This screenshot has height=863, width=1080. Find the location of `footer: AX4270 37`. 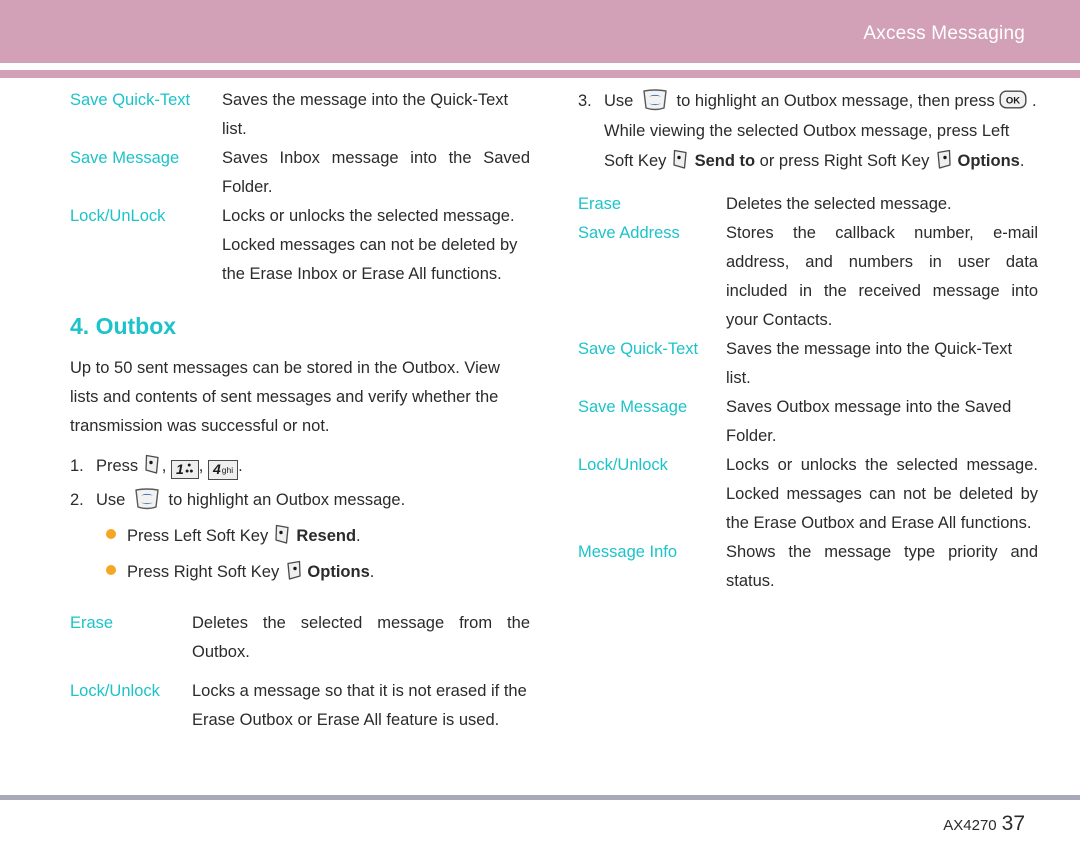

footer: AX4270 37 is located at coordinates (984, 824).